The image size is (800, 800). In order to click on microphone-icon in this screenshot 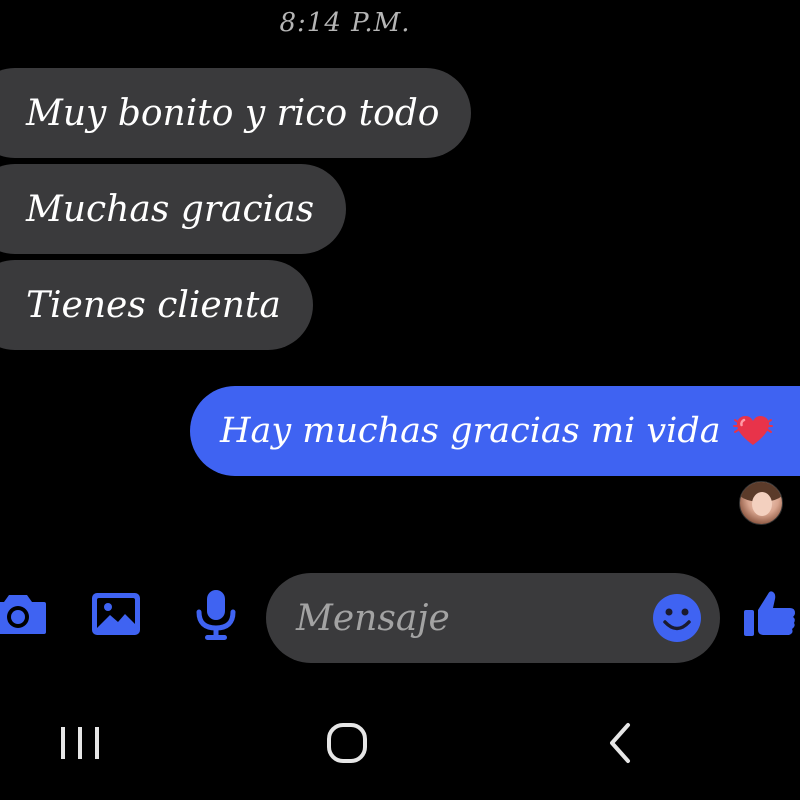, I will do `click(216, 614)`.